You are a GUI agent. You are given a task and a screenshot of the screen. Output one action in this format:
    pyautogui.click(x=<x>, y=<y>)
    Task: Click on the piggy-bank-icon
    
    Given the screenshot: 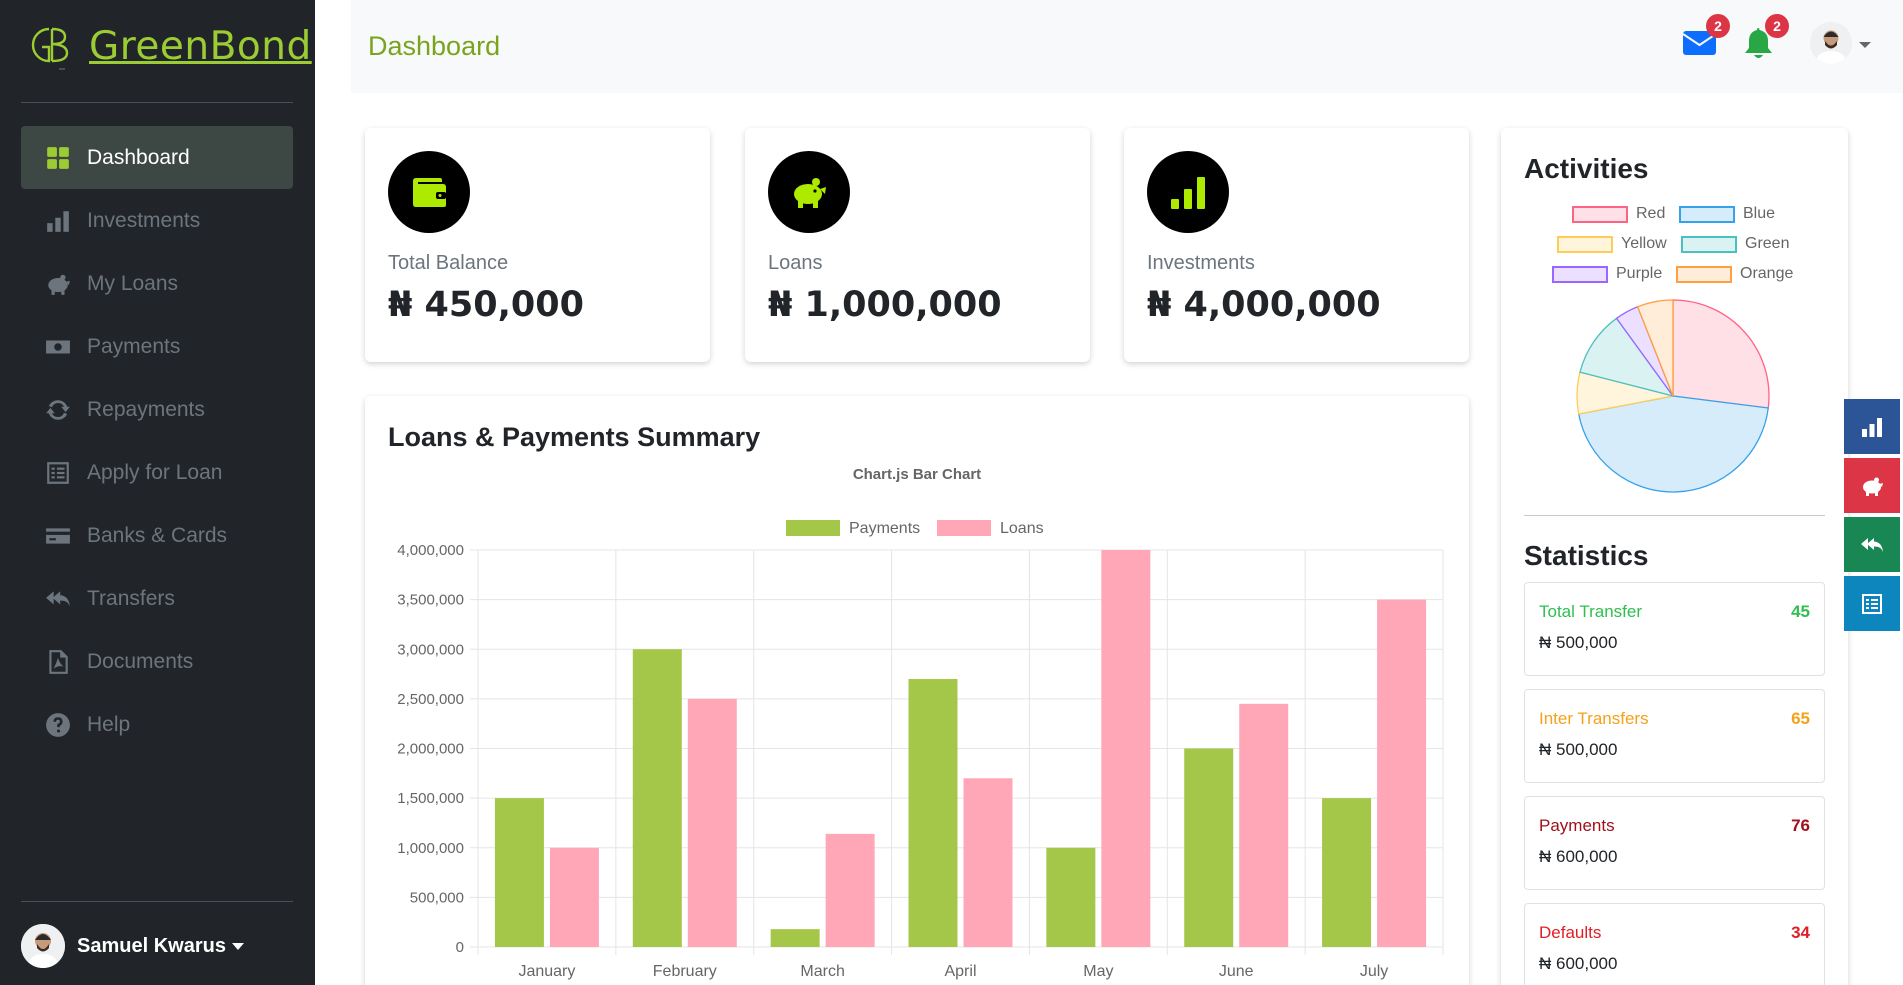 What is the action you would take?
    pyautogui.click(x=809, y=192)
    